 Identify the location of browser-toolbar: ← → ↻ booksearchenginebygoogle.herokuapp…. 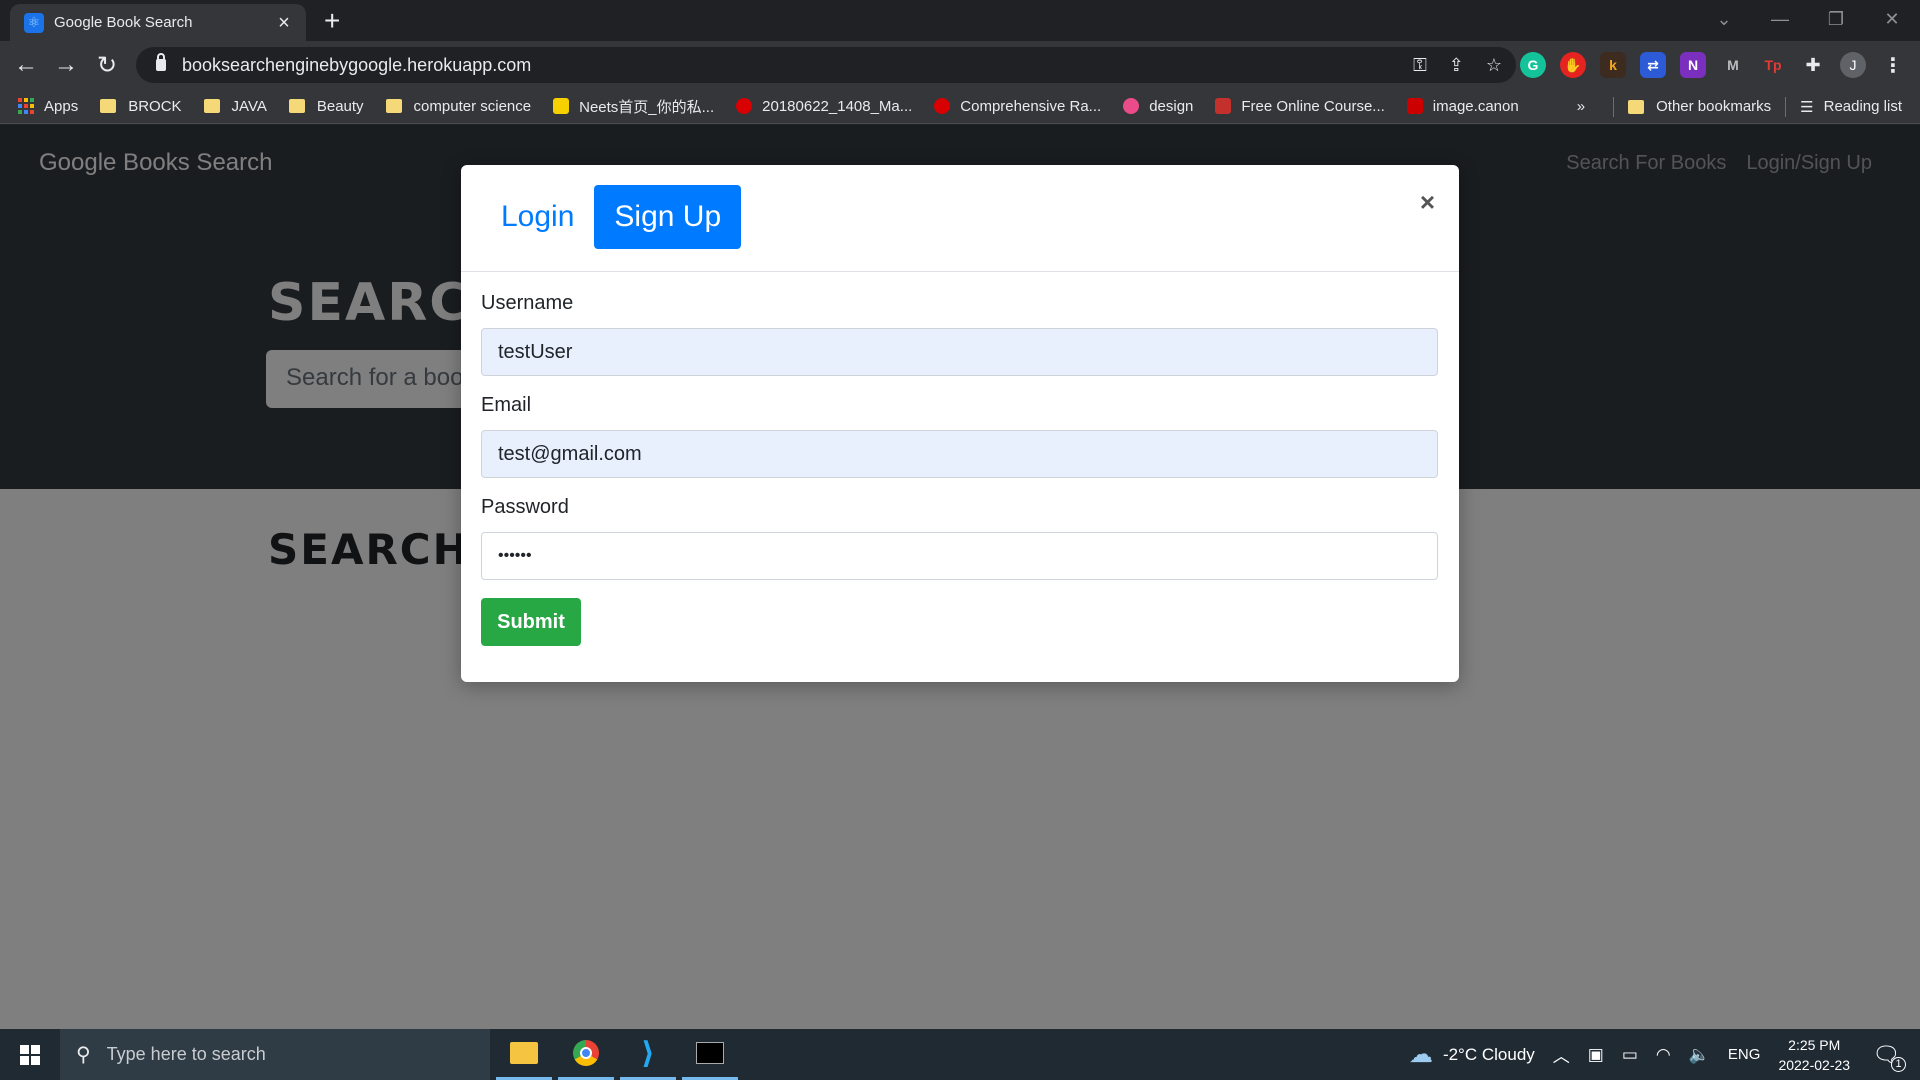
(960, 65).